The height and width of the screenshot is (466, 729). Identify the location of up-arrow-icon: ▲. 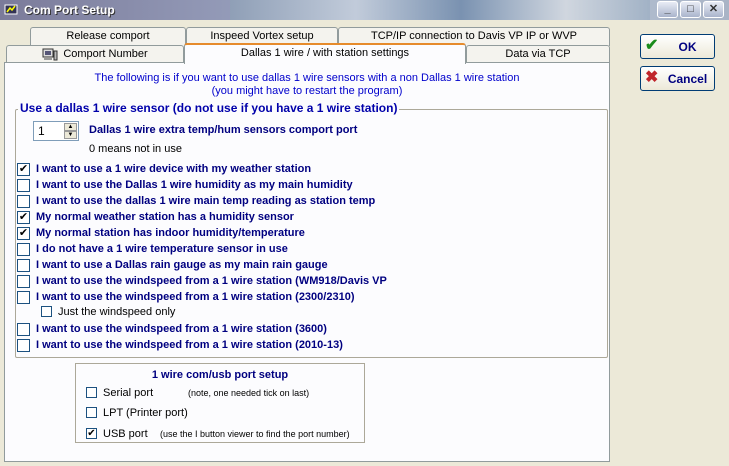
(70, 127).